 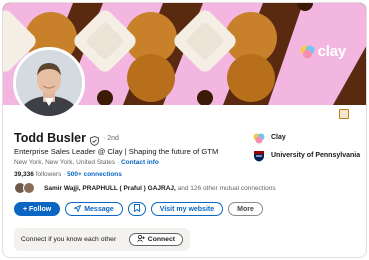 I want to click on avatar, so click(x=49, y=83).